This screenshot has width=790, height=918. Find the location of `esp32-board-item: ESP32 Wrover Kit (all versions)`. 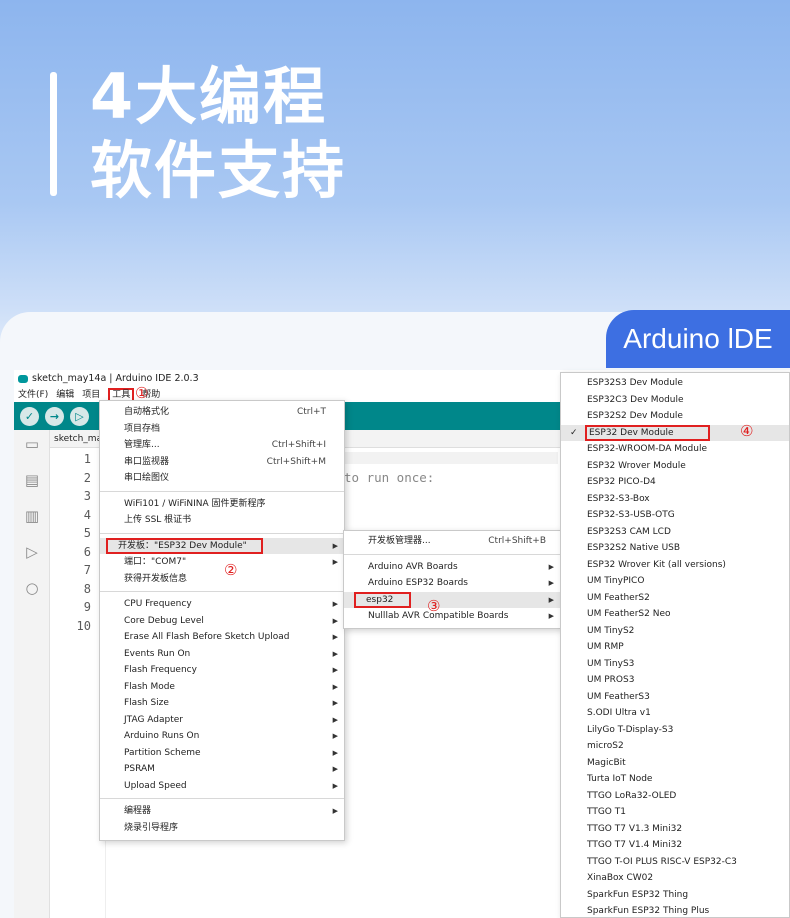

esp32-board-item: ESP32 Wrover Kit (all versions) is located at coordinates (675, 565).